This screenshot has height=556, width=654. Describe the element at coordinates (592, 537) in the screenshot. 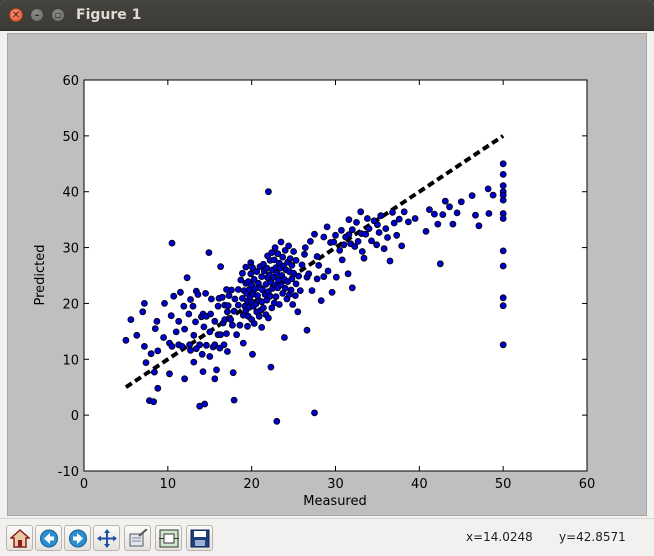

I see `cursor-y-readout: y=42.8571` at that location.